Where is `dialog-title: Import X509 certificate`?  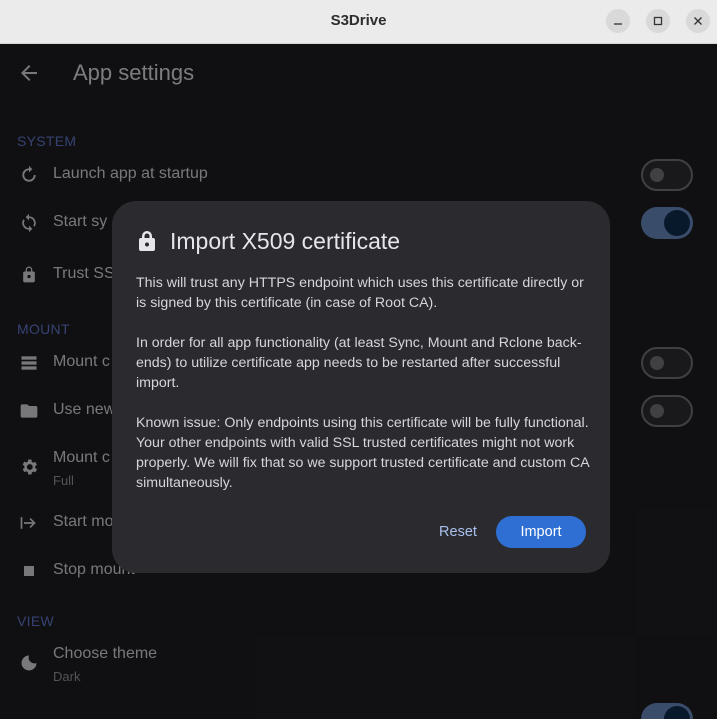 dialog-title: Import X509 certificate is located at coordinates (285, 241).